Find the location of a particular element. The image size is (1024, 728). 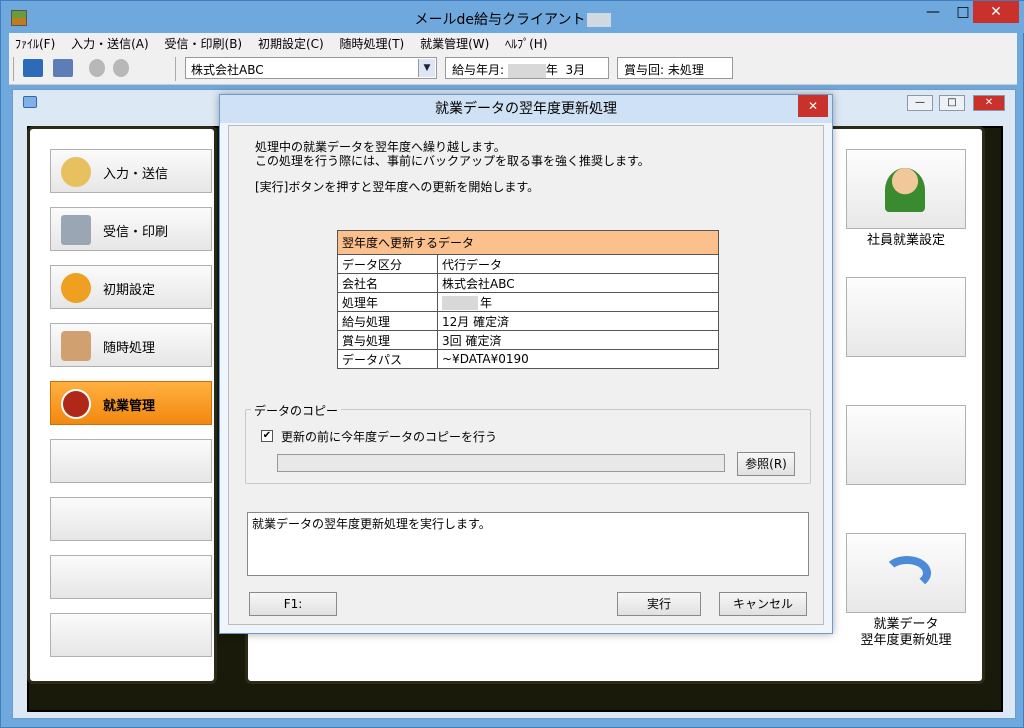

nav-input-send: 入力・送信 is located at coordinates (131, 171).